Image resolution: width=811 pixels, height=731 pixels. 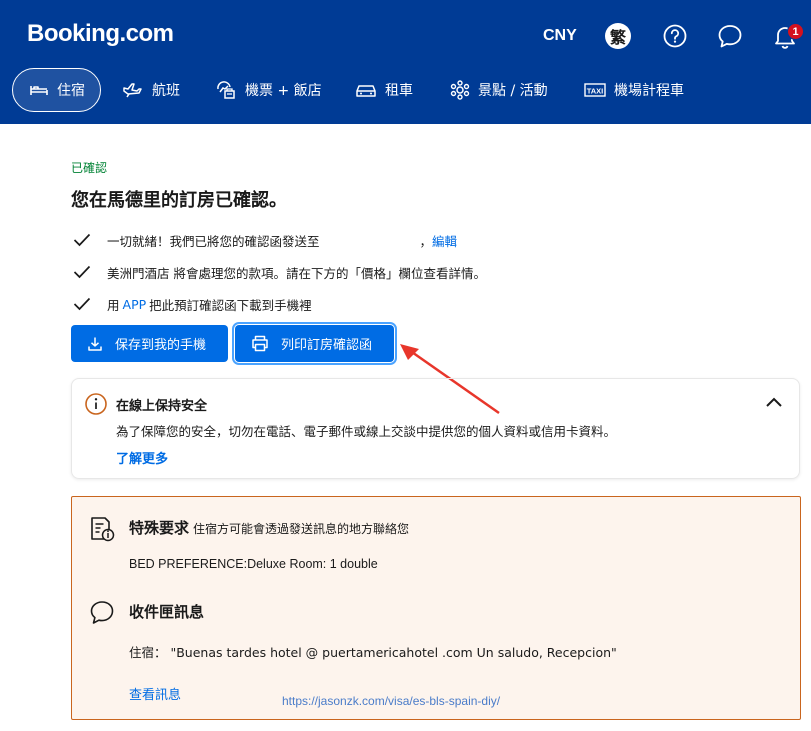 I want to click on nav-tab-stays: 住宿, so click(x=56, y=90).